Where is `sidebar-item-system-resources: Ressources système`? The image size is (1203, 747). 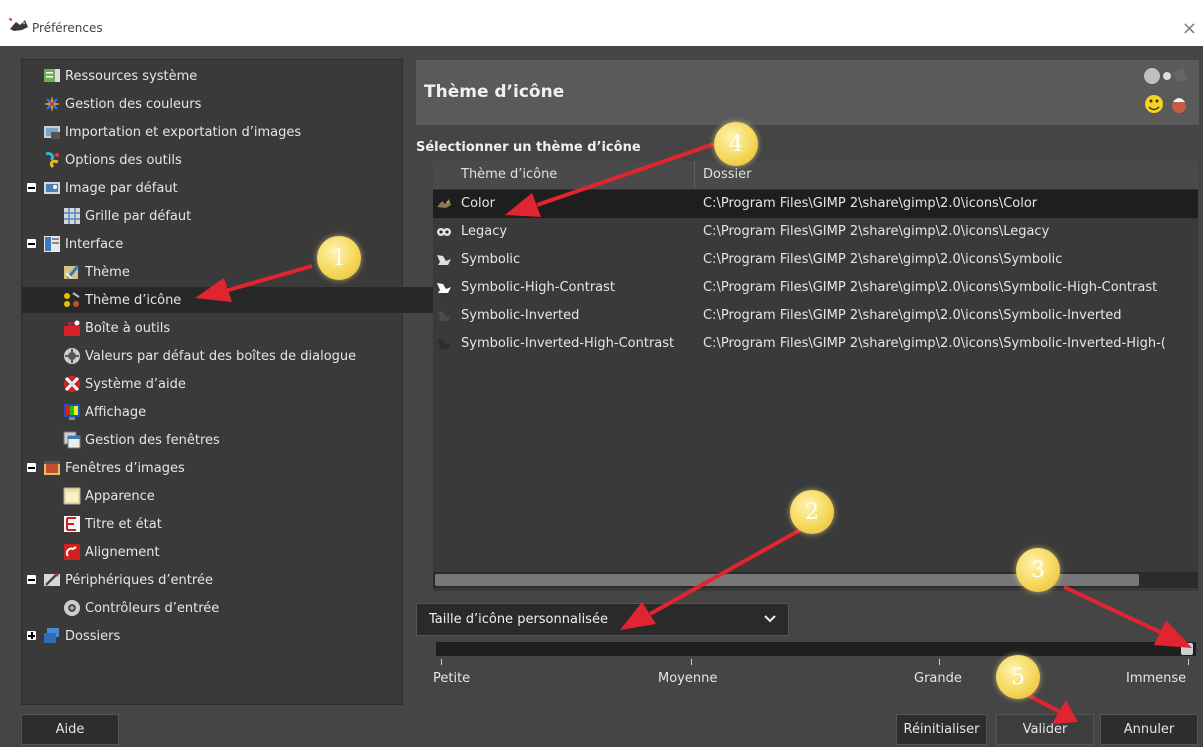 sidebar-item-system-resources: Ressources système is located at coordinates (222, 76).